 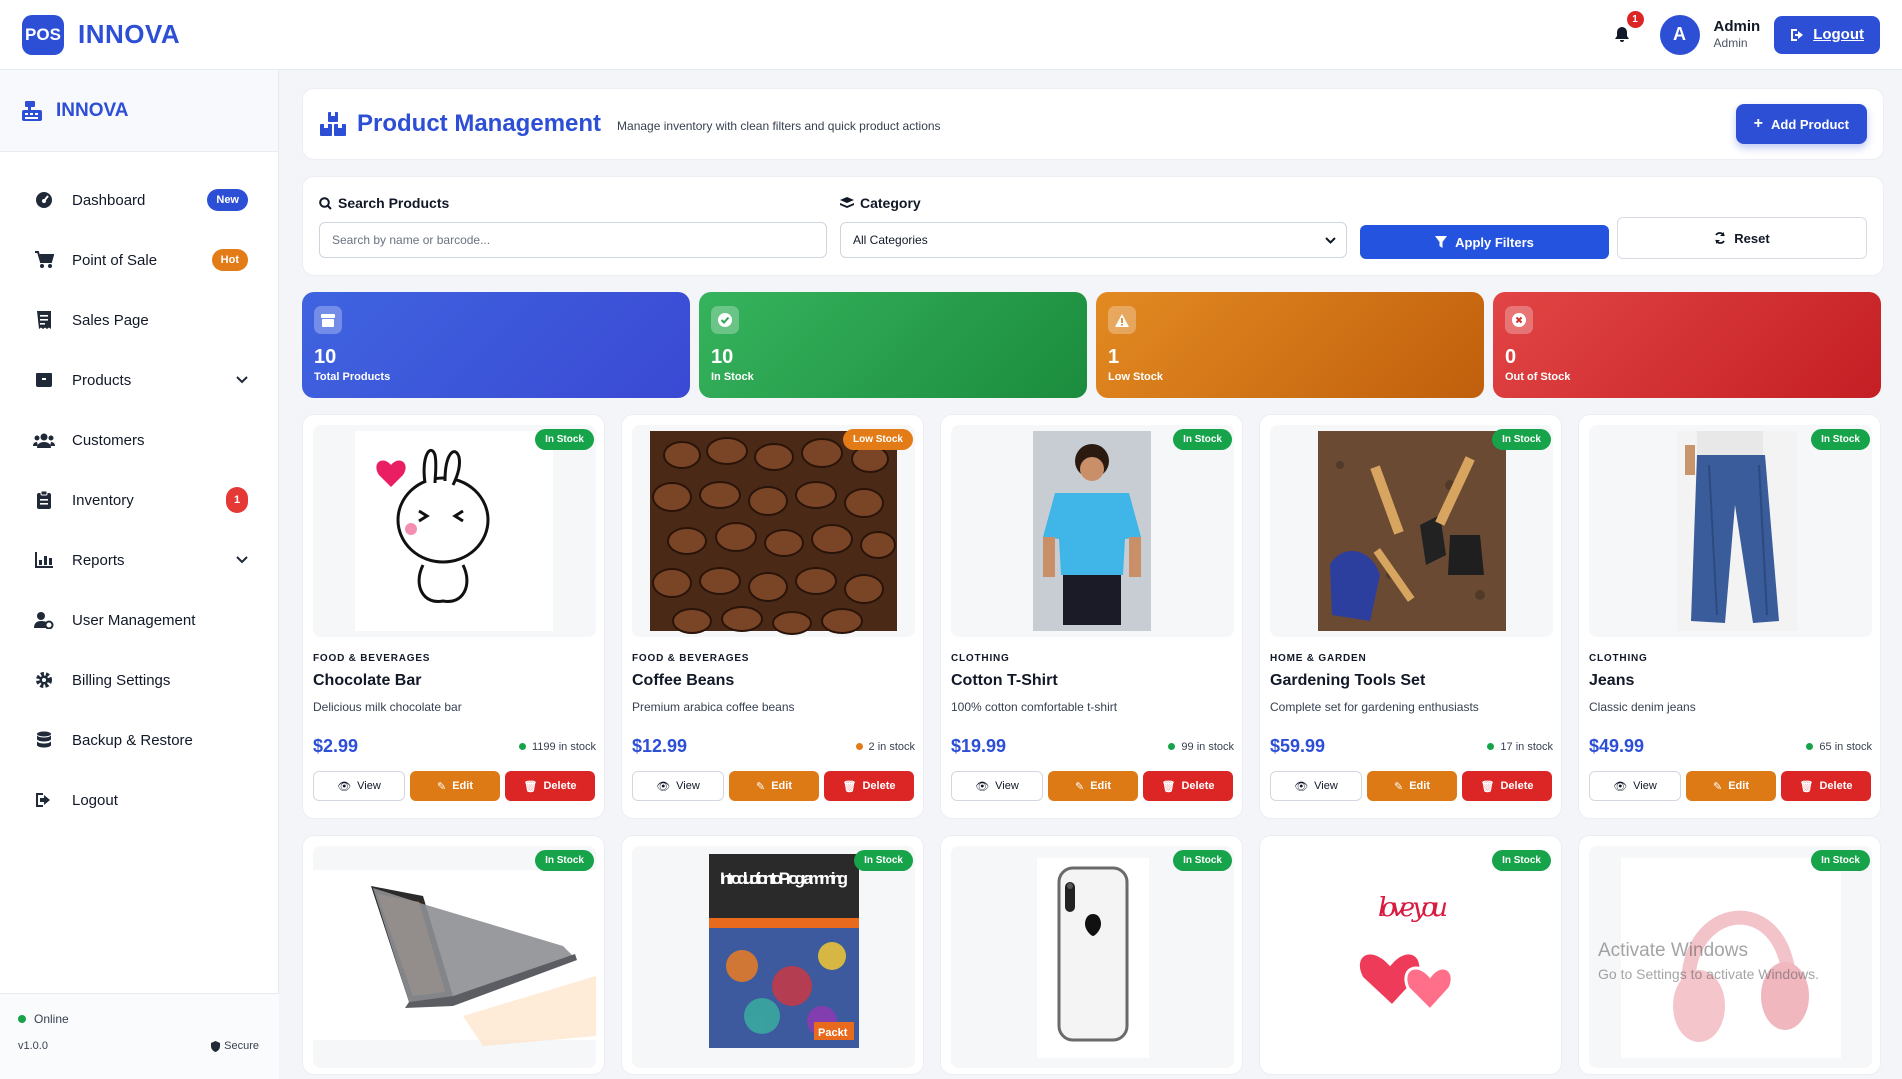 What do you see at coordinates (44, 560) in the screenshot?
I see `chart-icon` at bounding box center [44, 560].